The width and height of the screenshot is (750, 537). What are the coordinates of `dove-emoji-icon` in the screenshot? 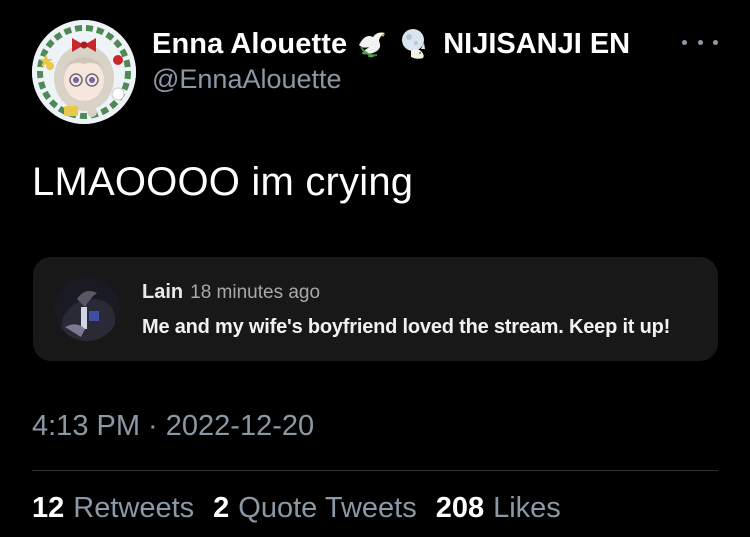 It's located at (372, 44).